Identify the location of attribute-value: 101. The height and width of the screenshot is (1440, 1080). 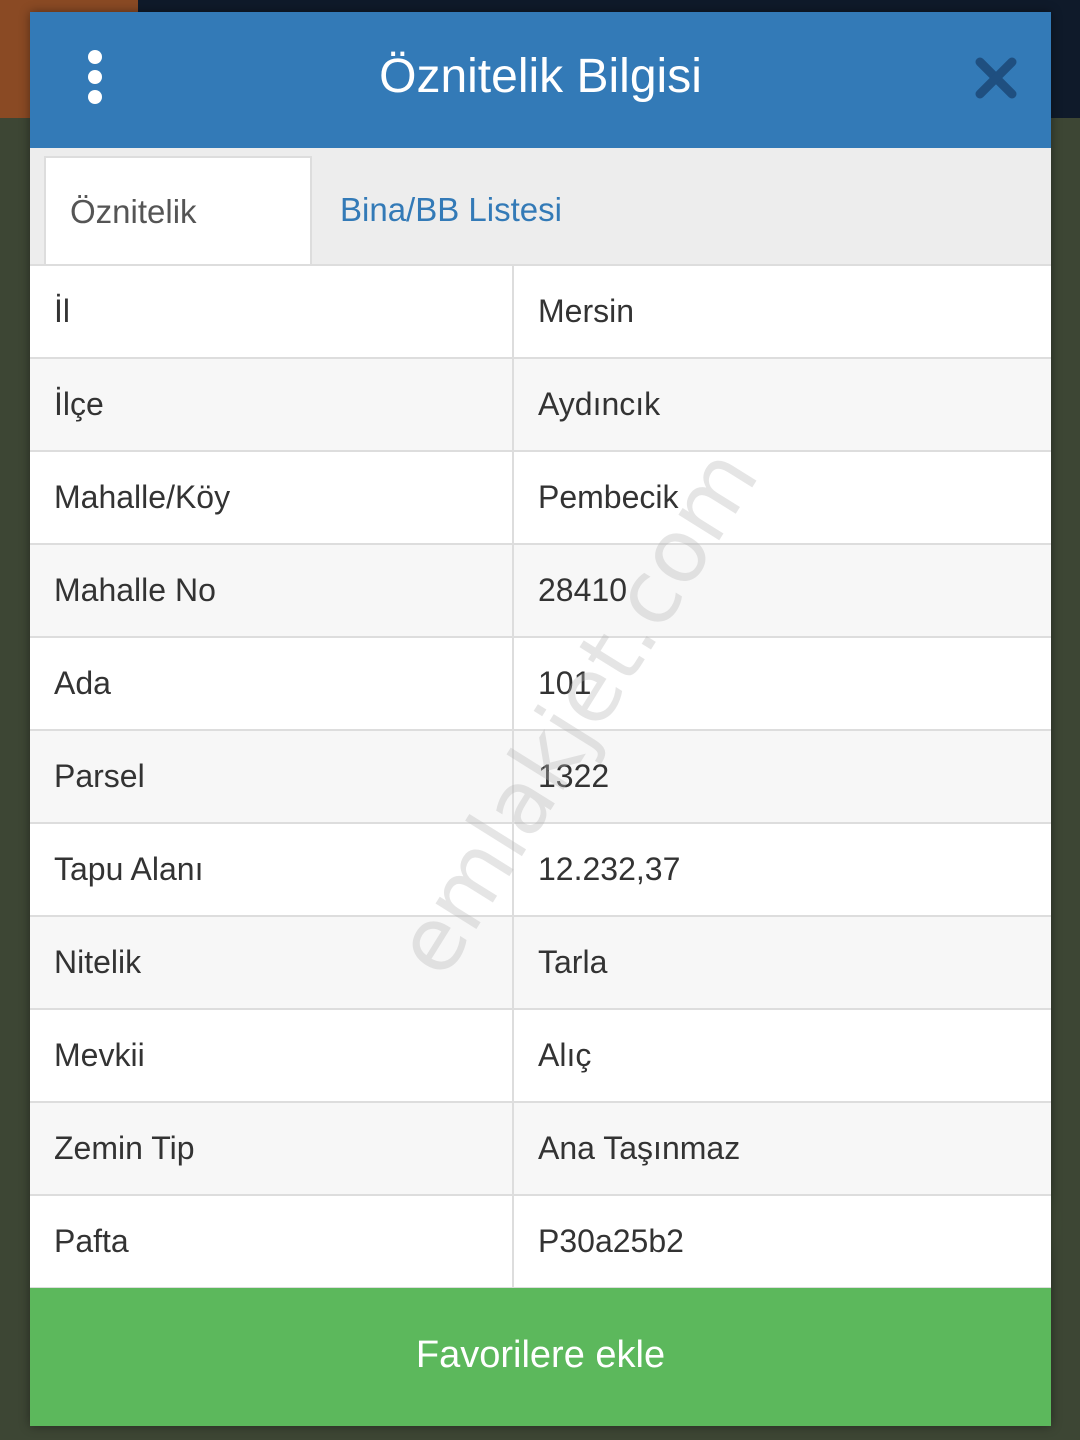
(565, 683).